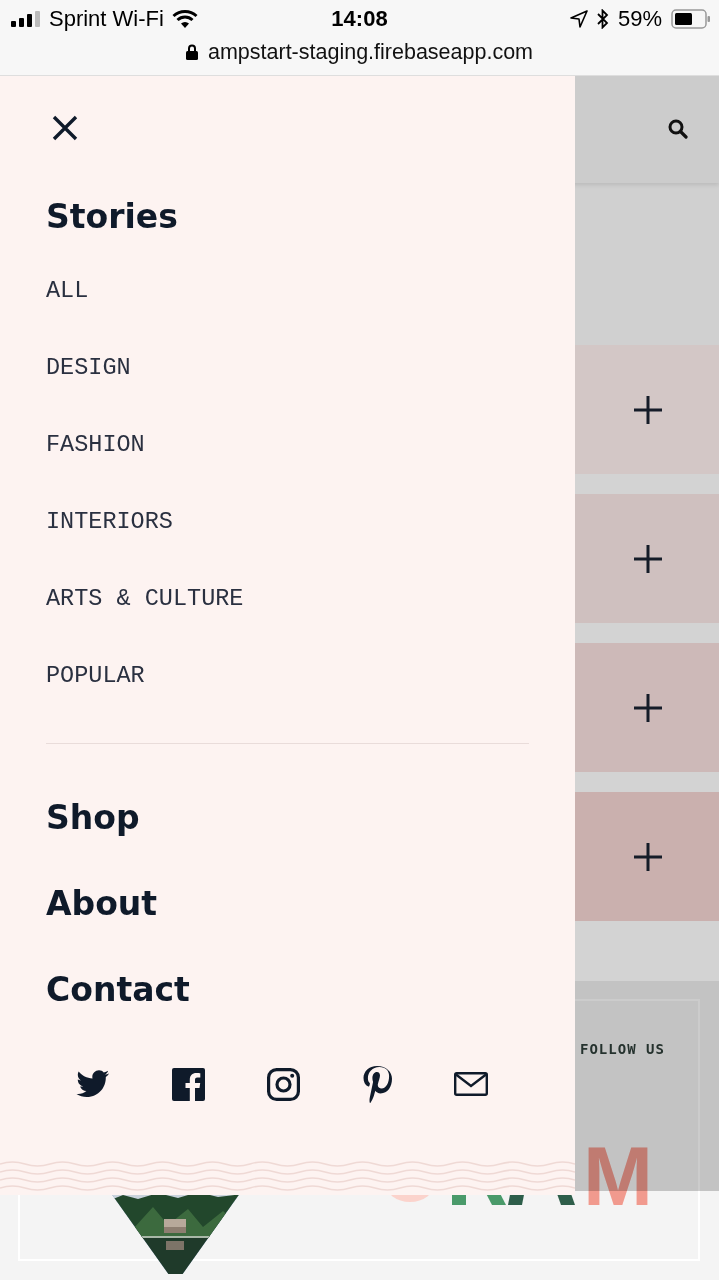 This screenshot has width=719, height=1280. What do you see at coordinates (602, 19) in the screenshot?
I see `bluetooth-icon` at bounding box center [602, 19].